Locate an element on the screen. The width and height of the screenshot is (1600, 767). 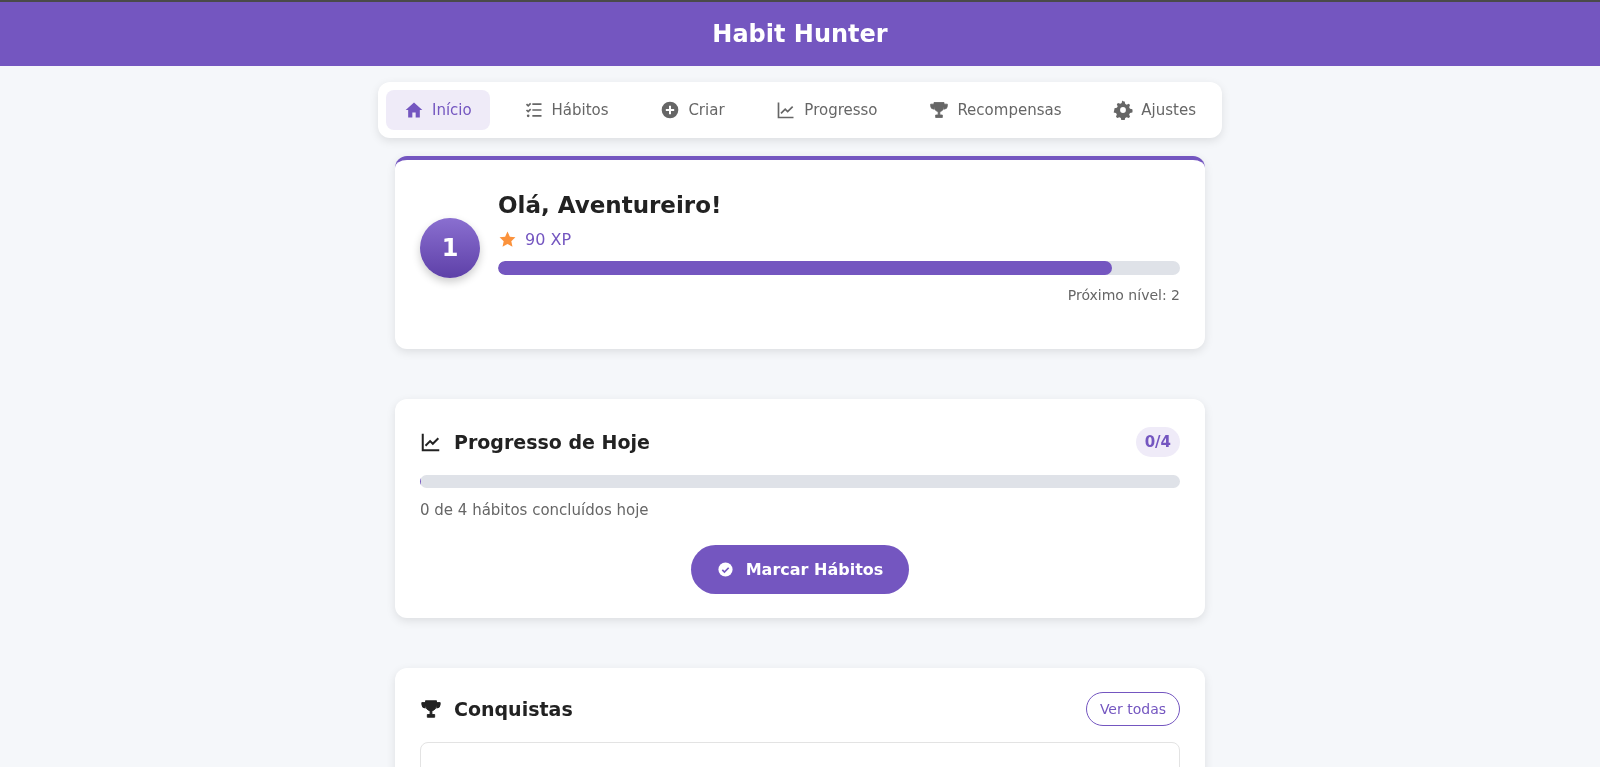
section-title: Conquistas is located at coordinates (514, 709).